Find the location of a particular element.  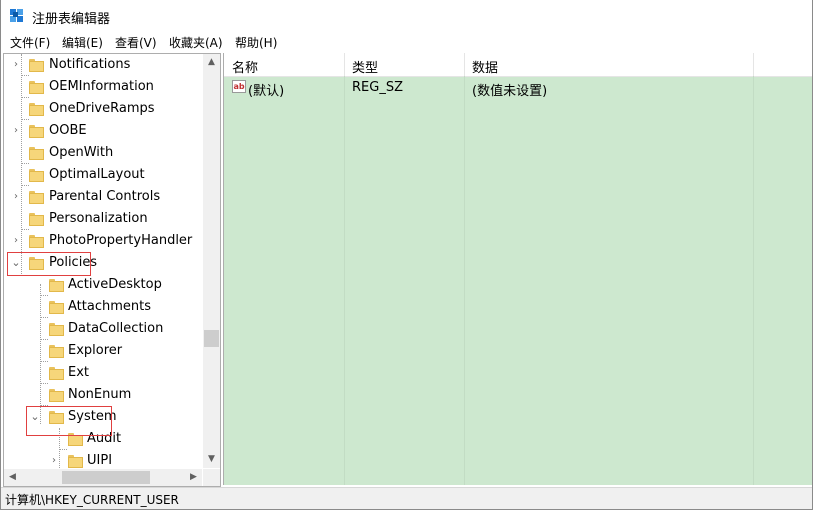

tree-horizontal-scrollbar: ◀ ▶ is located at coordinates (103, 477).